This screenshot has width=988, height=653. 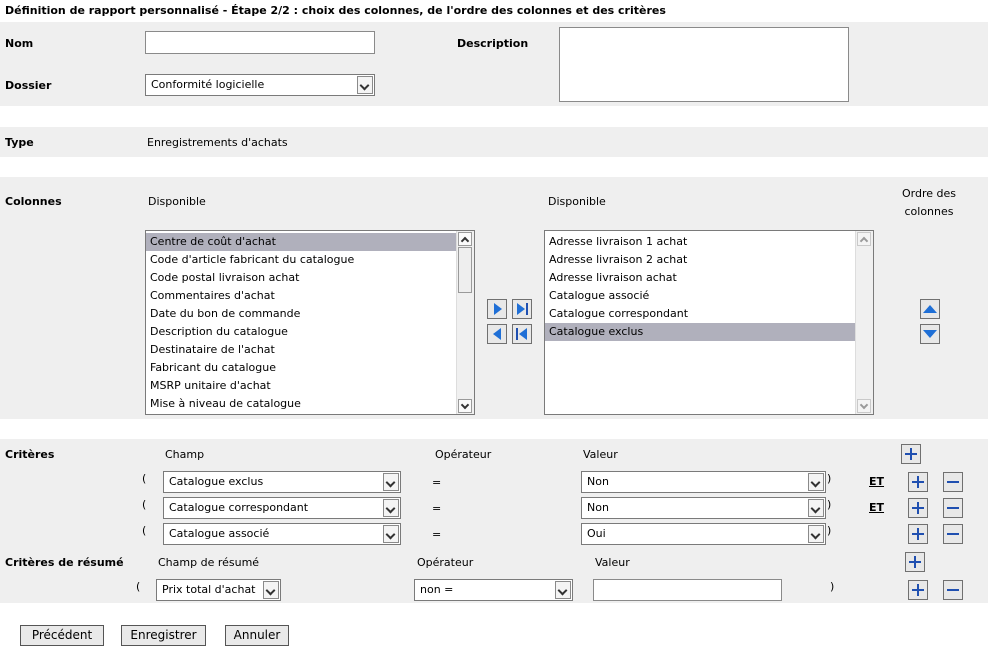 What do you see at coordinates (687, 590) in the screenshot?
I see `summary-value-input` at bounding box center [687, 590].